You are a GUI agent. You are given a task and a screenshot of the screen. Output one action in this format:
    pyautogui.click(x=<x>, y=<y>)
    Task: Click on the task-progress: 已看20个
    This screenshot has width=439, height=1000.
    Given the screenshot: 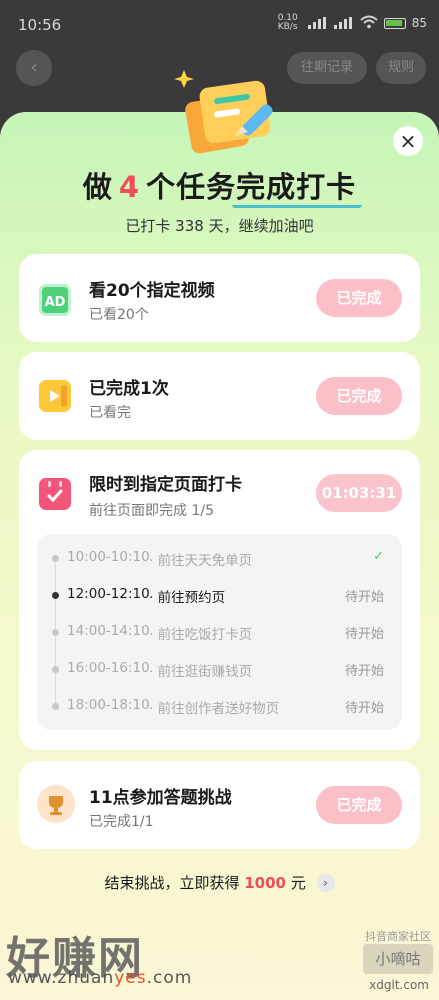 What is the action you would take?
    pyautogui.click(x=119, y=315)
    